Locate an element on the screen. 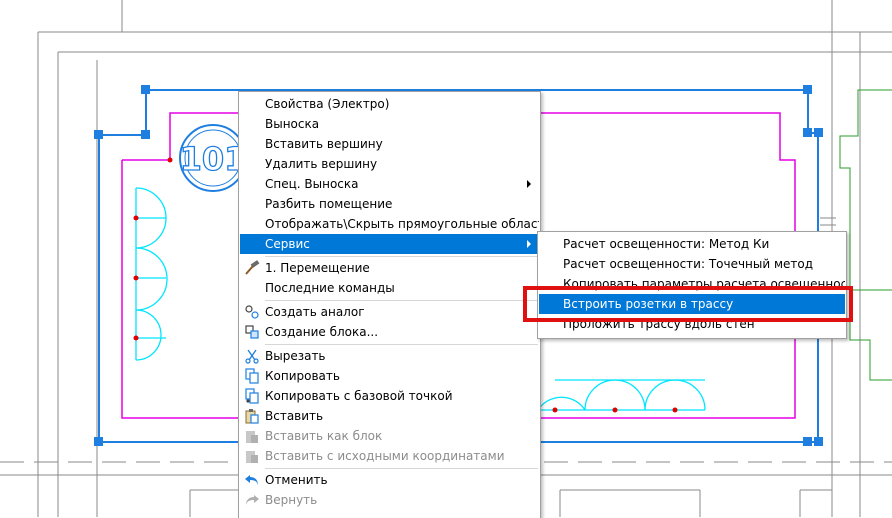 The width and height of the screenshot is (892, 518). menu-item-paste-as-block: Вставить как блок is located at coordinates (389, 436).